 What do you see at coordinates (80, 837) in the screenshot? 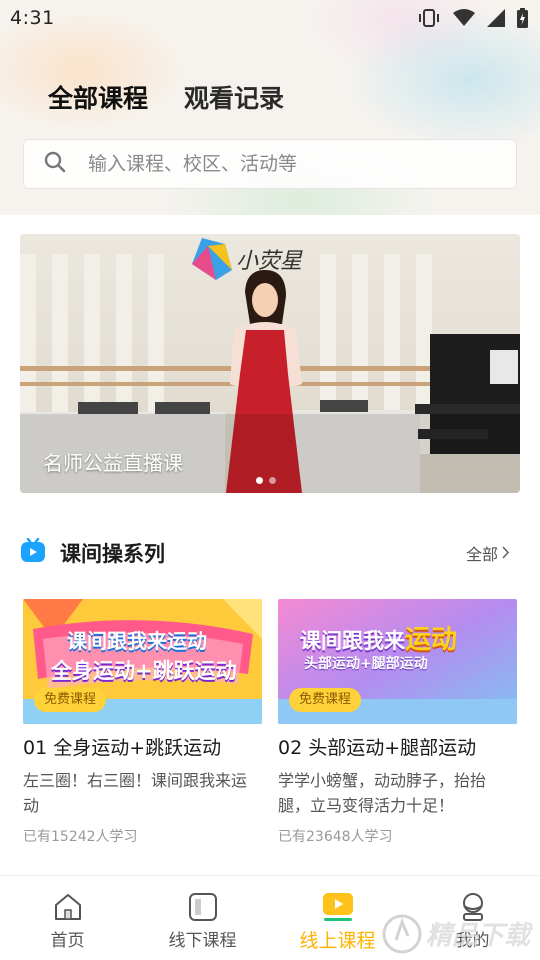
I see `learner-count: 已有15242人学习` at bounding box center [80, 837].